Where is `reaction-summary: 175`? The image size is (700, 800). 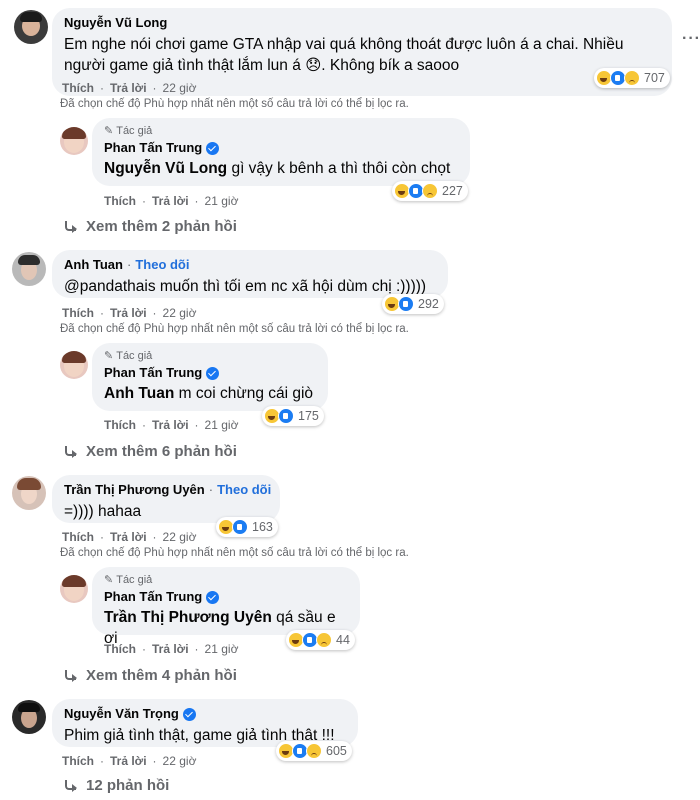
reaction-summary: 175 is located at coordinates (293, 416).